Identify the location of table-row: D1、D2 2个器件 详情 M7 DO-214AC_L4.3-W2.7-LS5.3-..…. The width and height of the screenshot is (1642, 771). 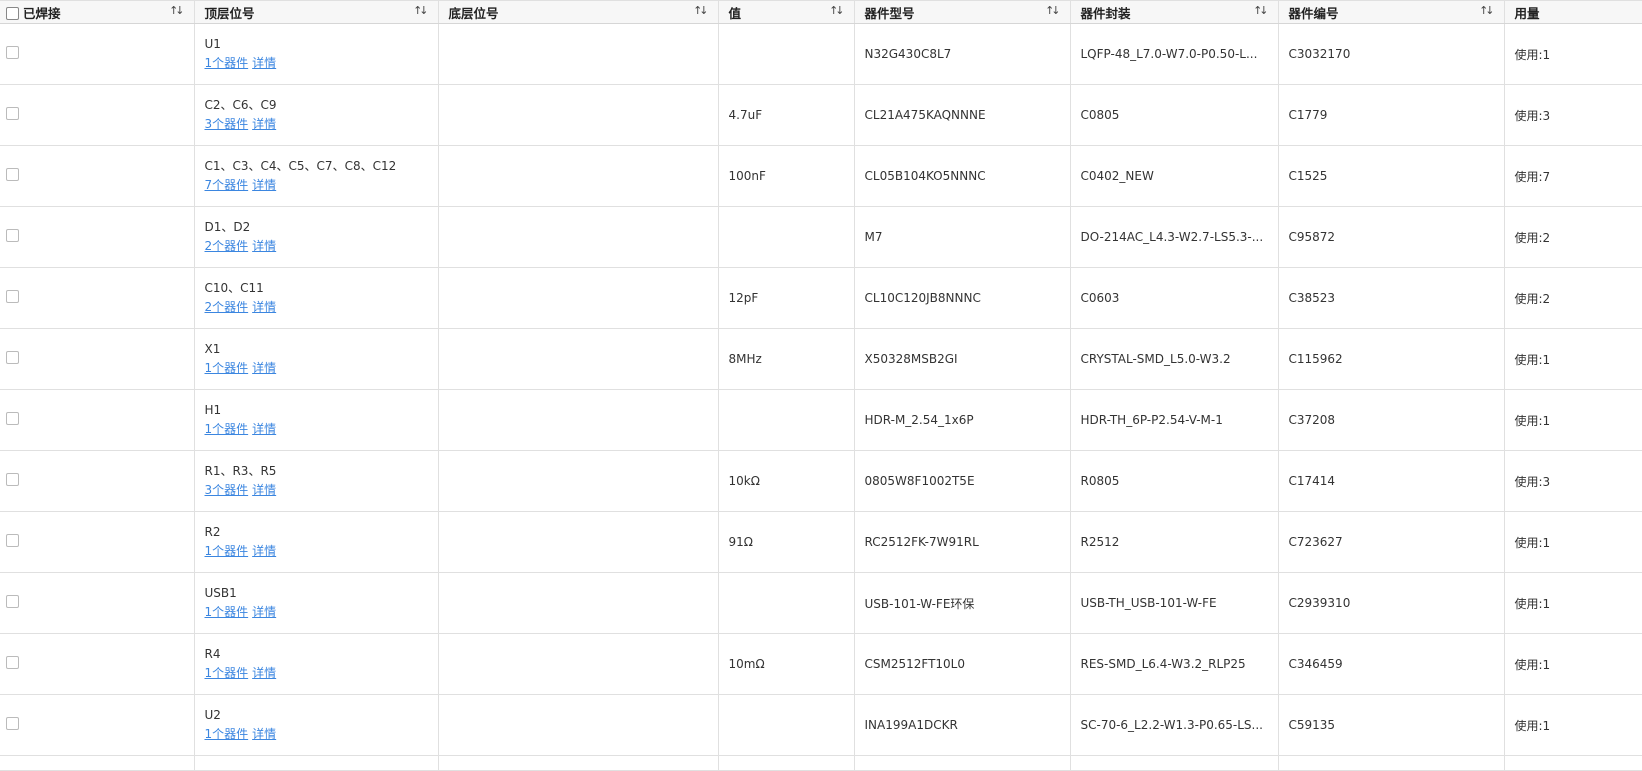
(821, 237).